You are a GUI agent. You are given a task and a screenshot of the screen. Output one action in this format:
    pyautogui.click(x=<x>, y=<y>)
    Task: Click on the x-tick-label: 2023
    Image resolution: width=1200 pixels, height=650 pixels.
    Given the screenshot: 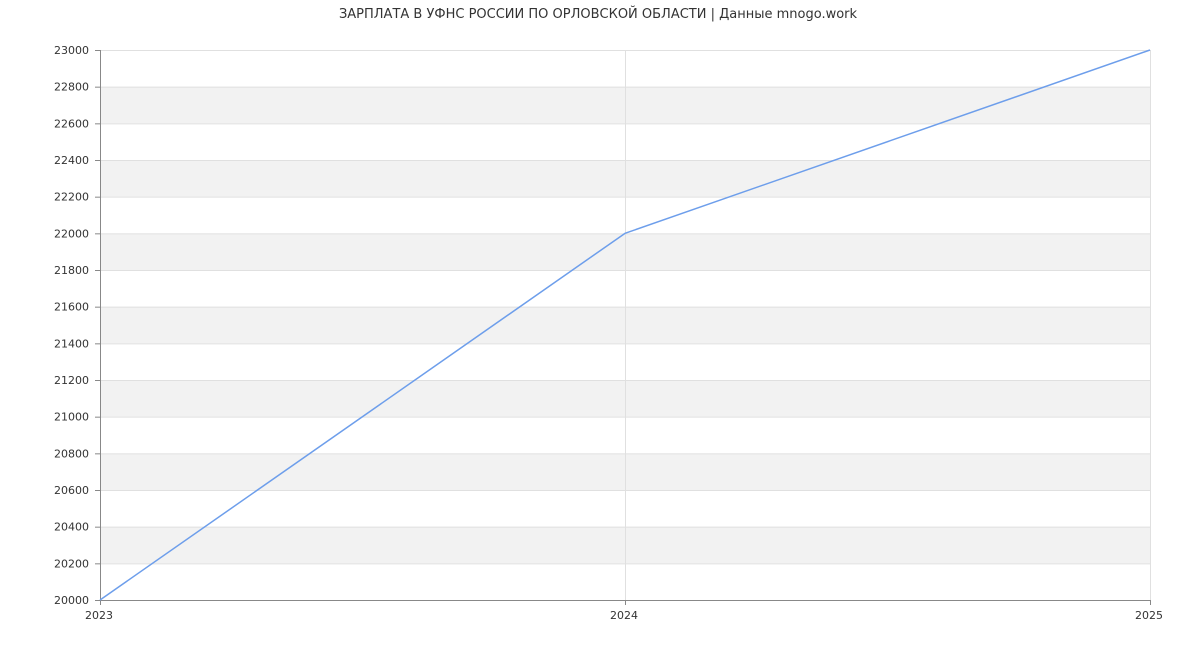 What is the action you would take?
    pyautogui.click(x=99, y=615)
    